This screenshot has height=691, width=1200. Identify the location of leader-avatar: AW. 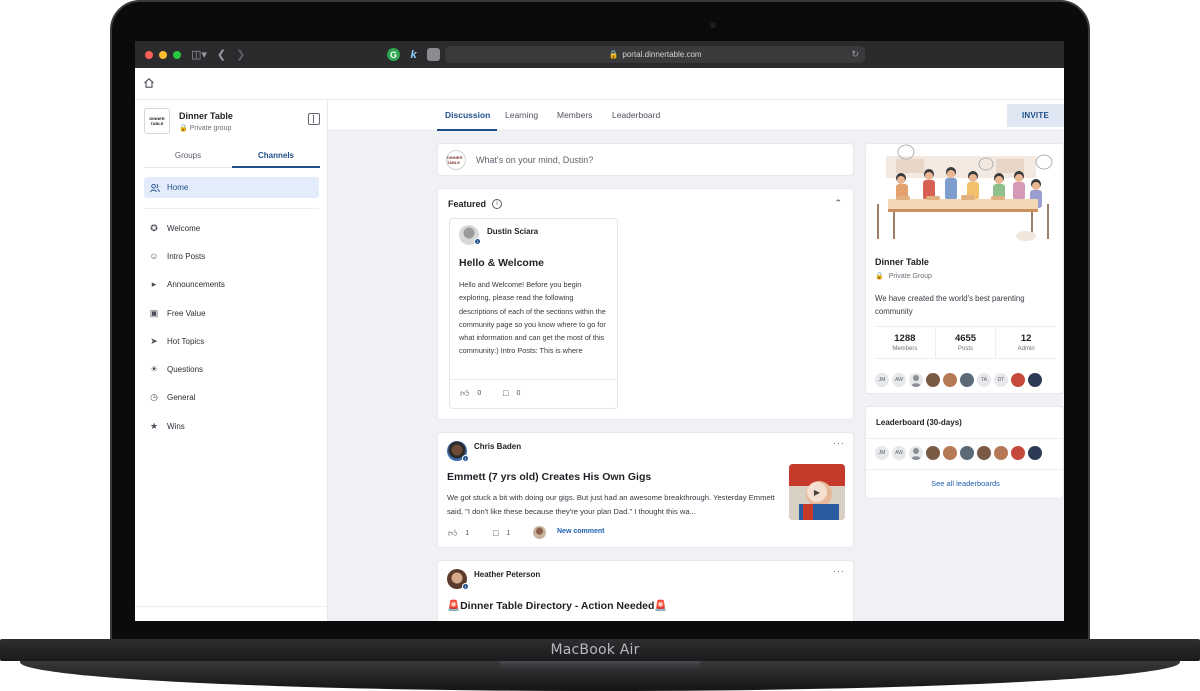
(899, 453).